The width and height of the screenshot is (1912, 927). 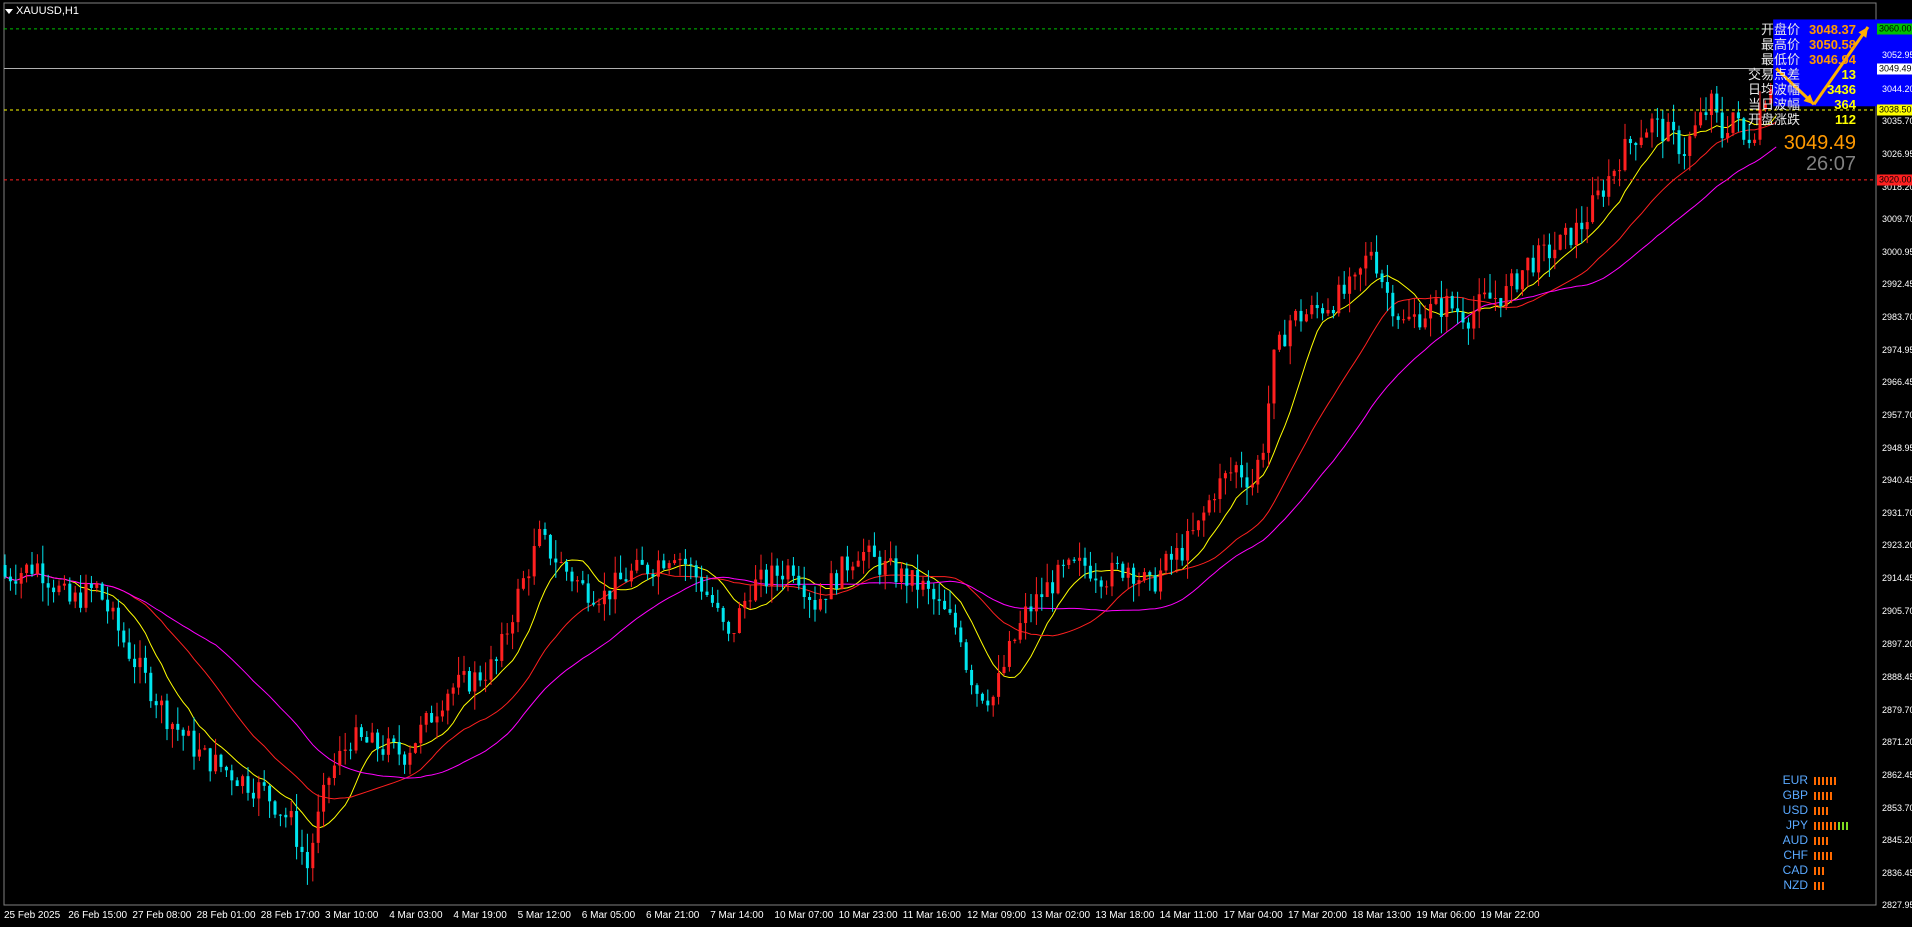 I want to click on time-tick-label: 6 Mar 05:00, so click(x=608, y=915).